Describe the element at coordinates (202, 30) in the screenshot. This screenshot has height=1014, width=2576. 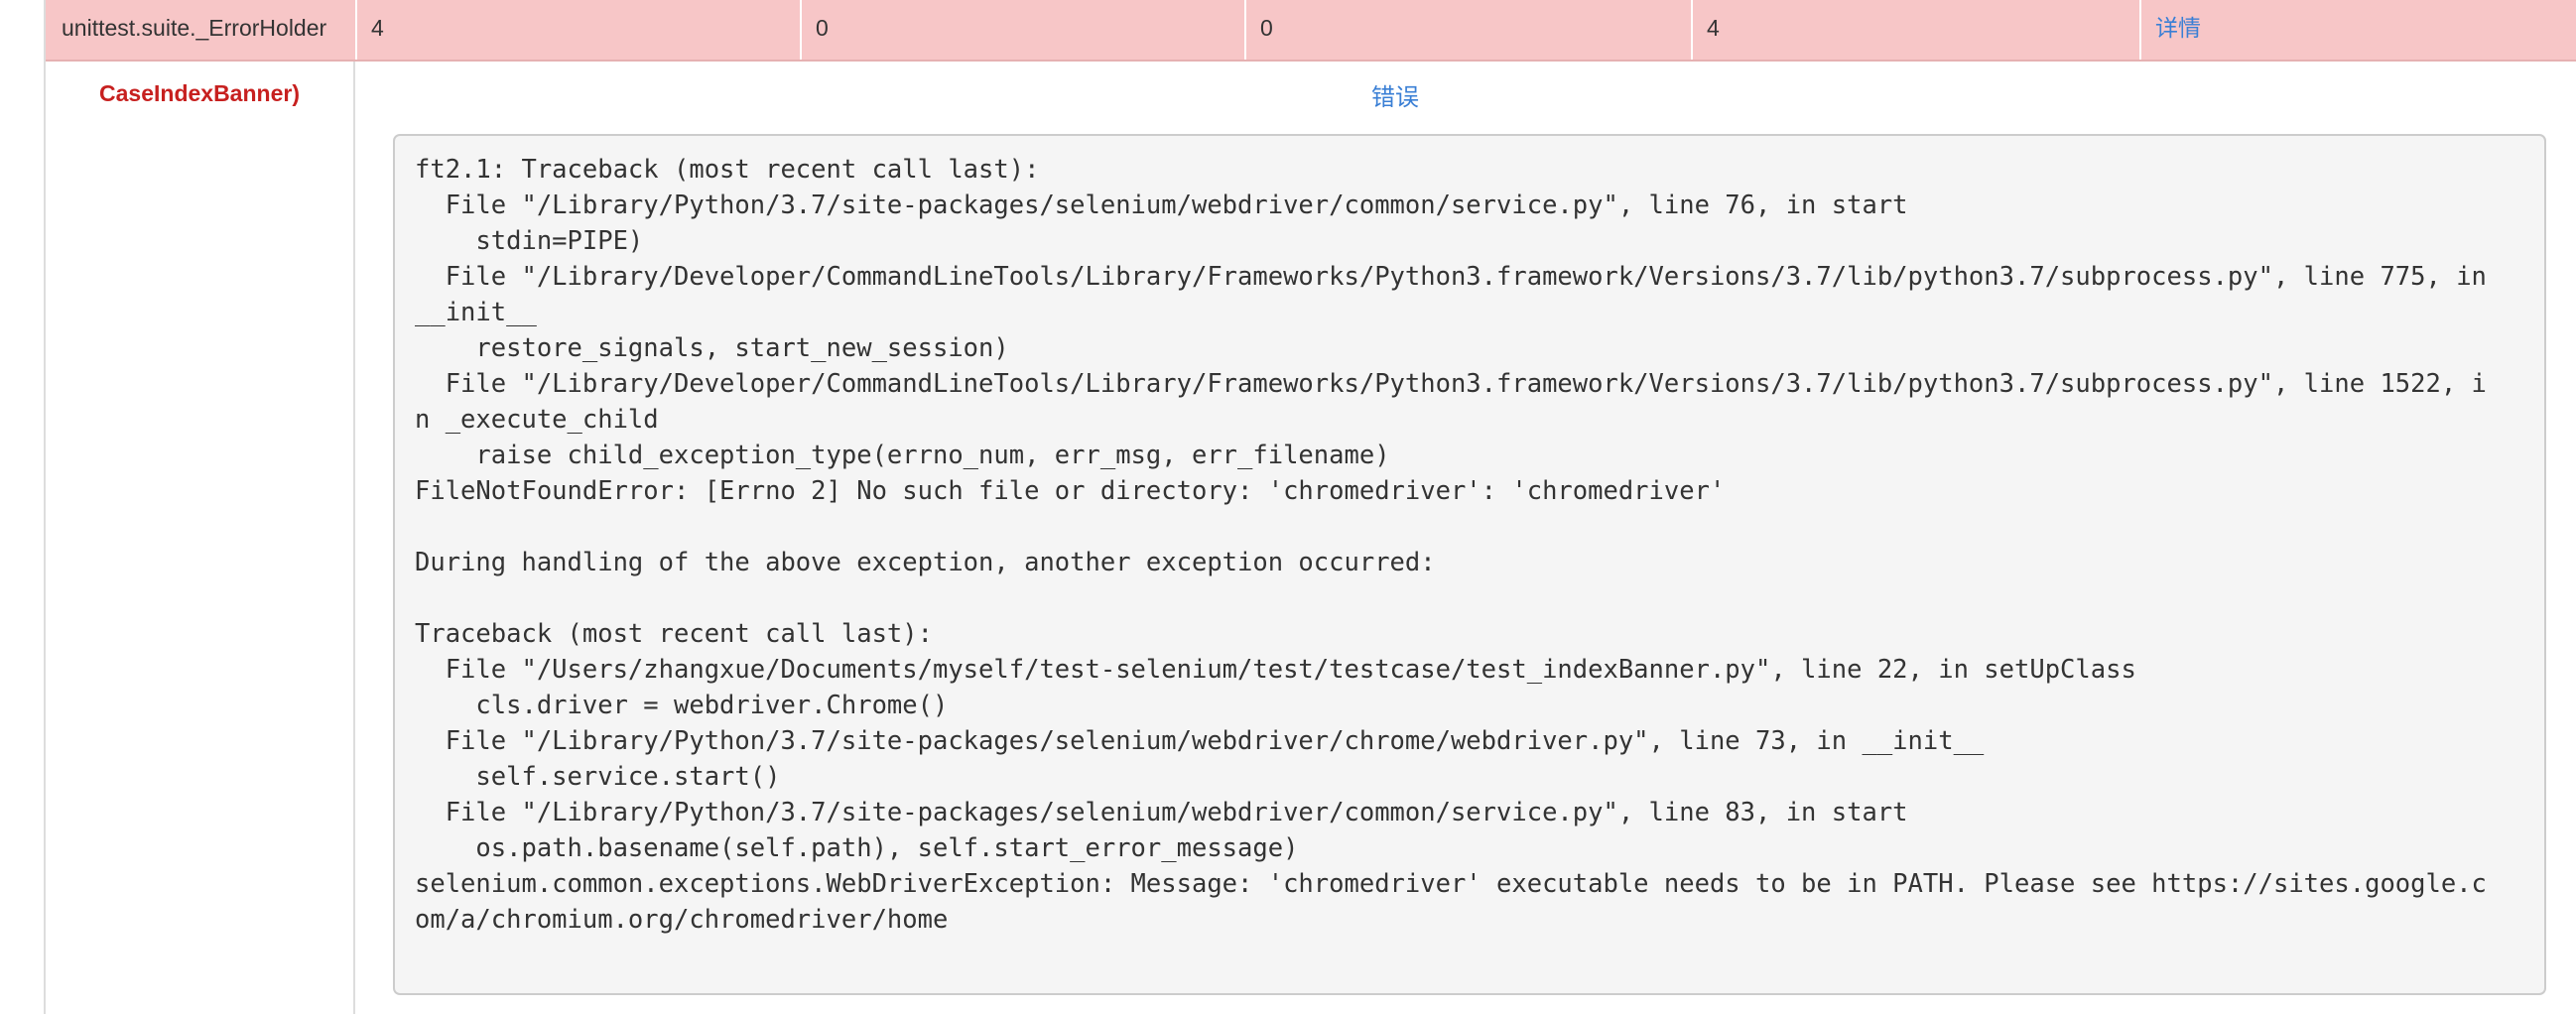
I see `suite-name-cell: unittest.suite._ErrorHolder` at that location.